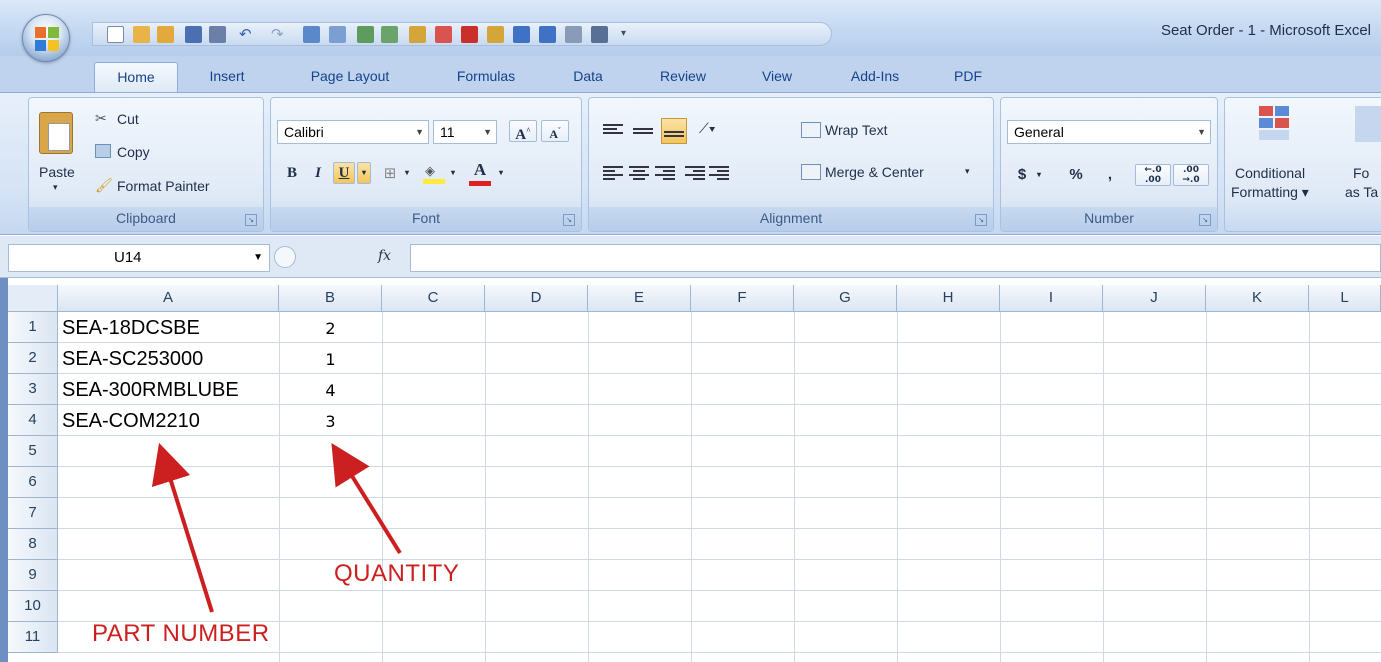 The height and width of the screenshot is (662, 1381). Describe the element at coordinates (469, 34) in the screenshot. I see `delete-rows-icon` at that location.